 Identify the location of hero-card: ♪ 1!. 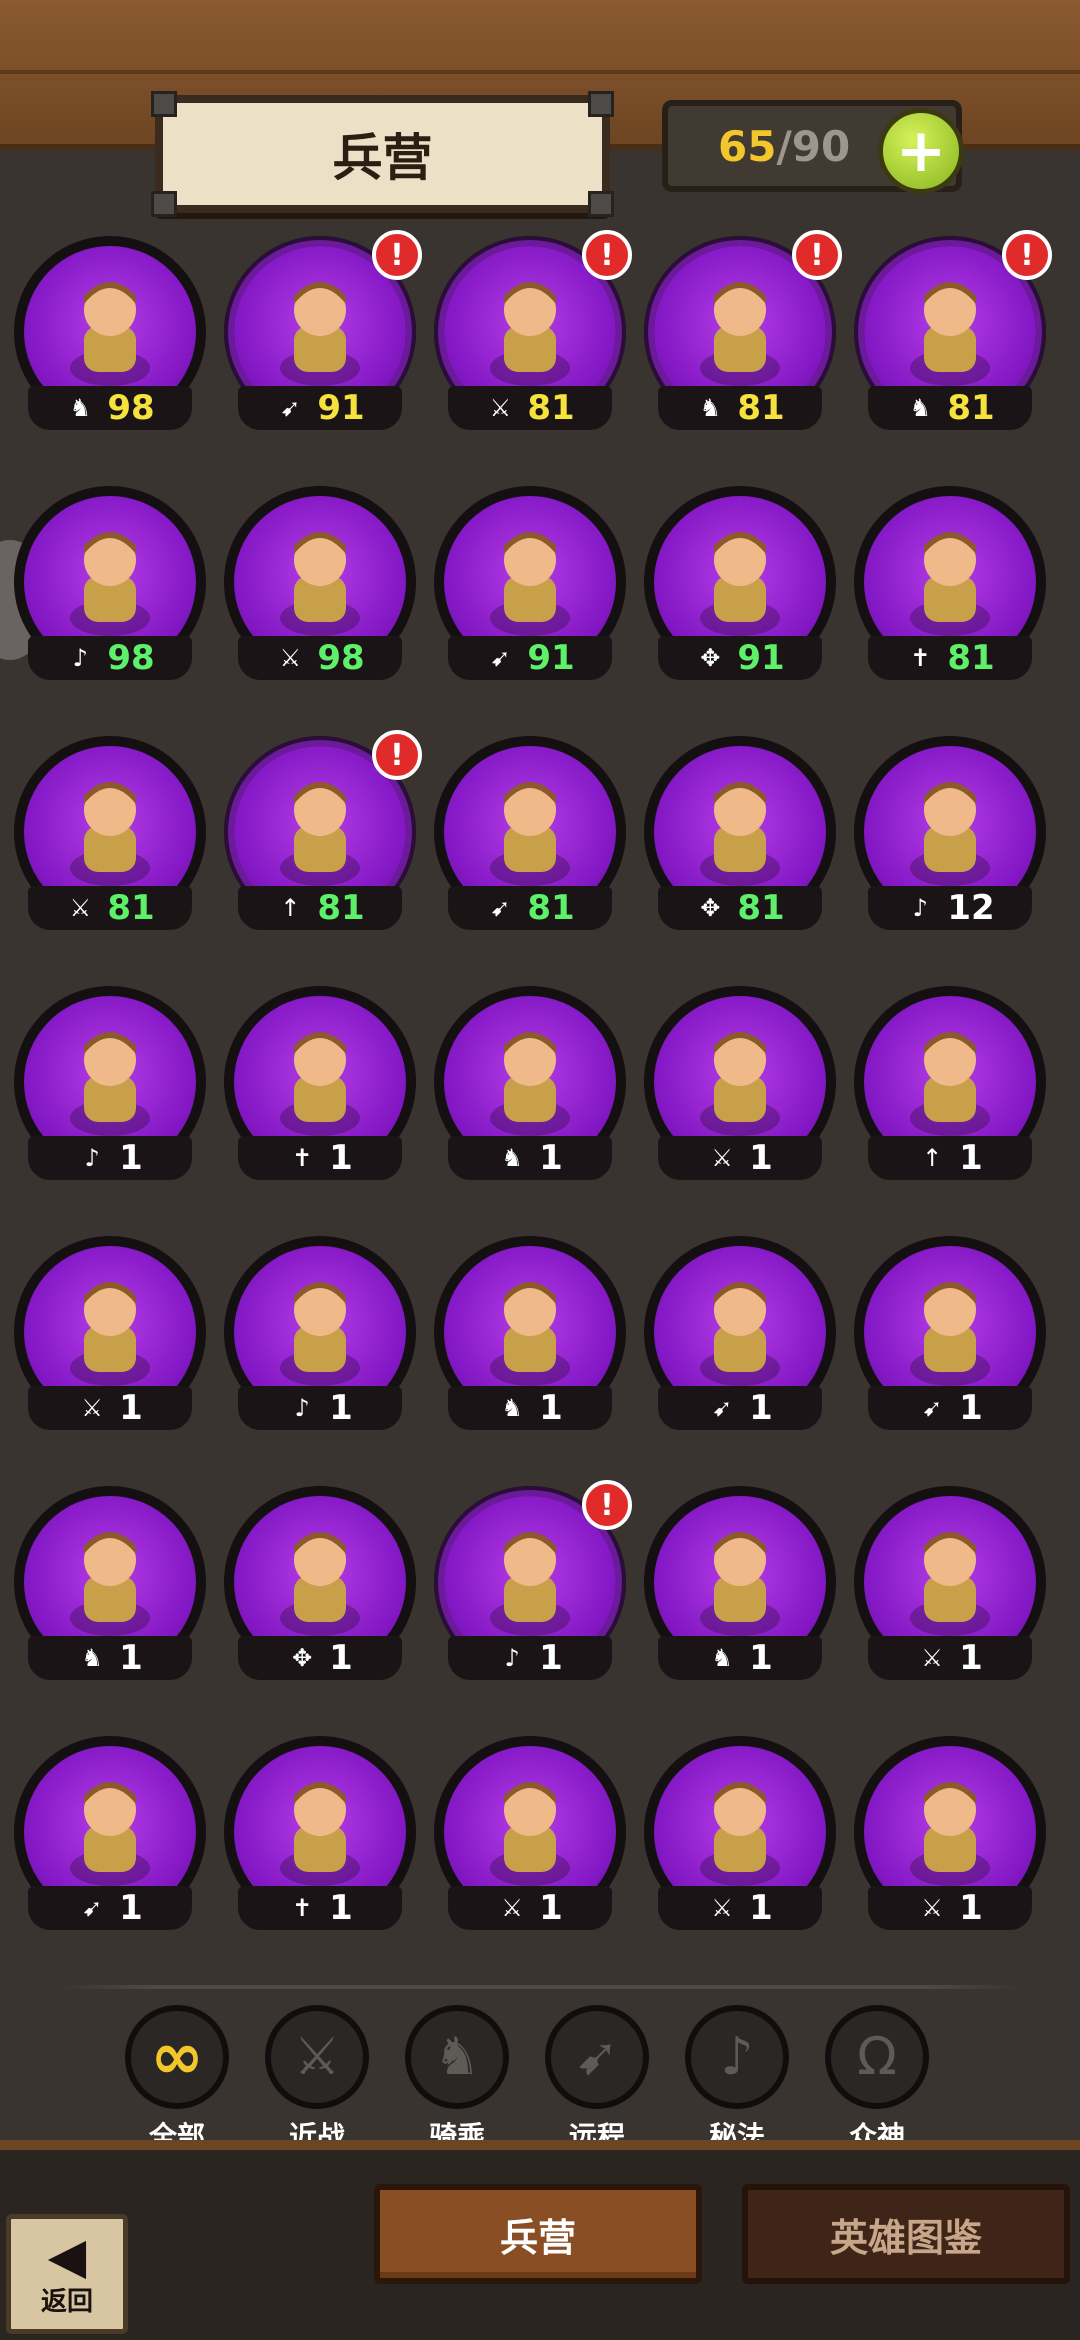
(533, 1583).